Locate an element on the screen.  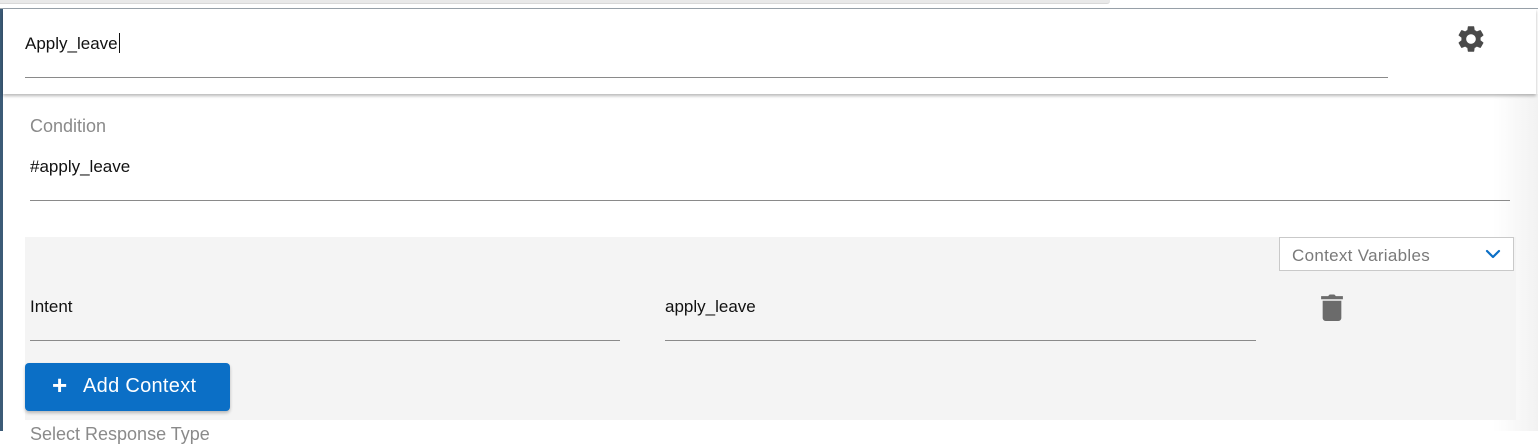
condition-underline is located at coordinates (770, 200).